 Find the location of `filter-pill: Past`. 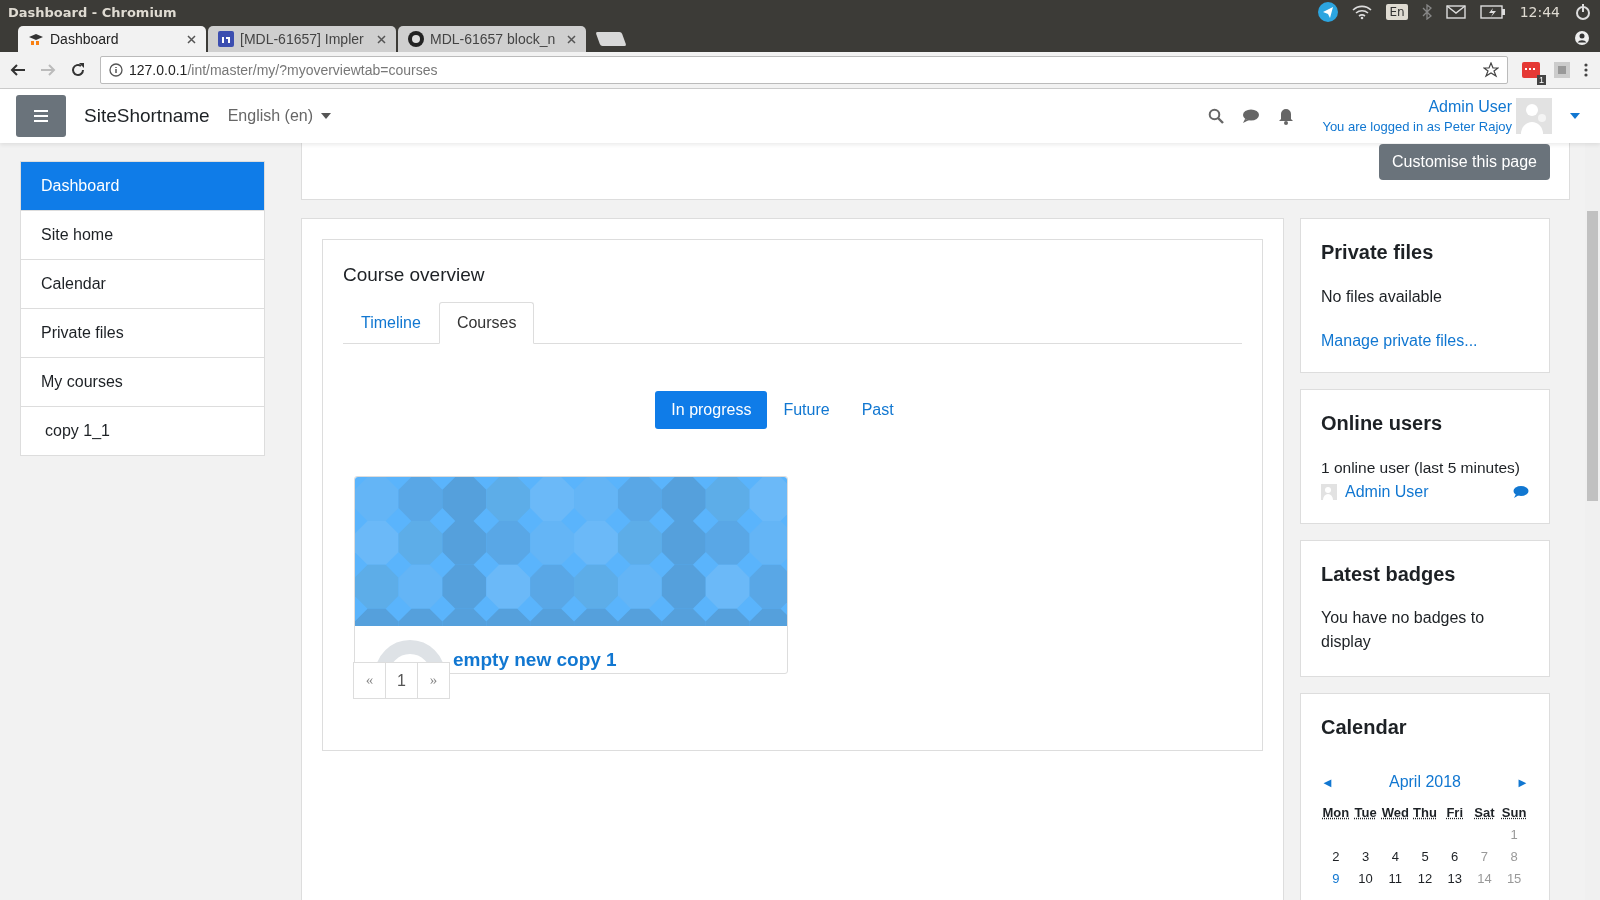

filter-pill: Past is located at coordinates (877, 410).